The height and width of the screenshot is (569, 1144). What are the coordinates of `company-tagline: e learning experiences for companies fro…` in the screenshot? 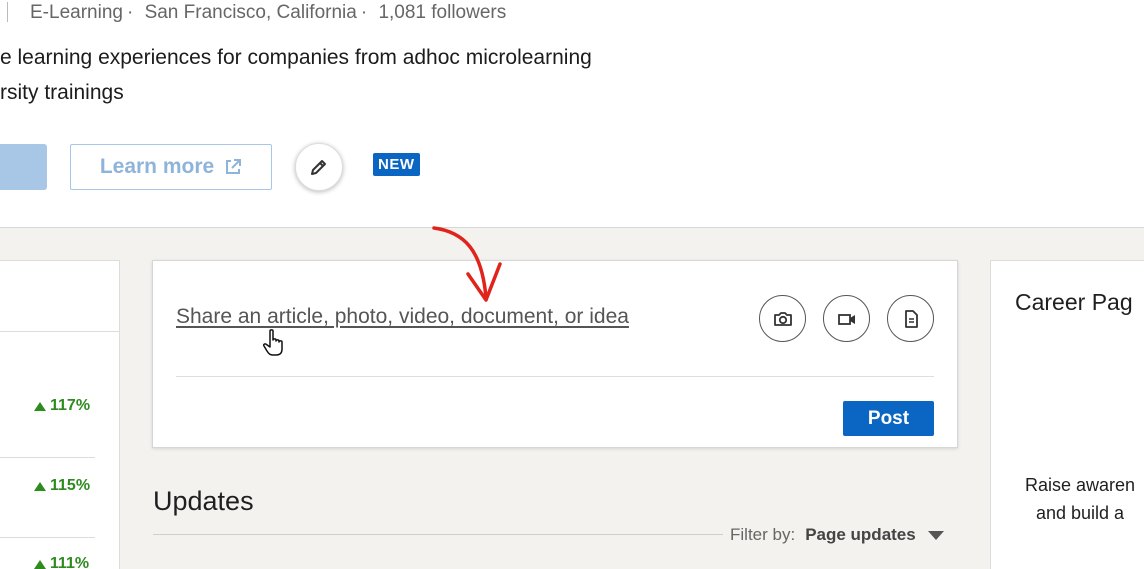 It's located at (296, 75).